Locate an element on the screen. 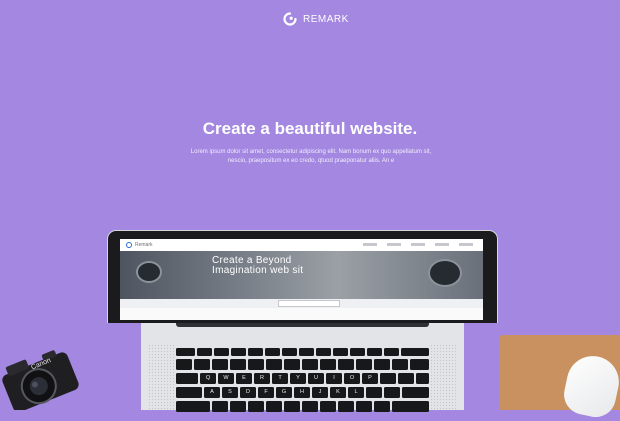  key-u: U is located at coordinates (316, 378).